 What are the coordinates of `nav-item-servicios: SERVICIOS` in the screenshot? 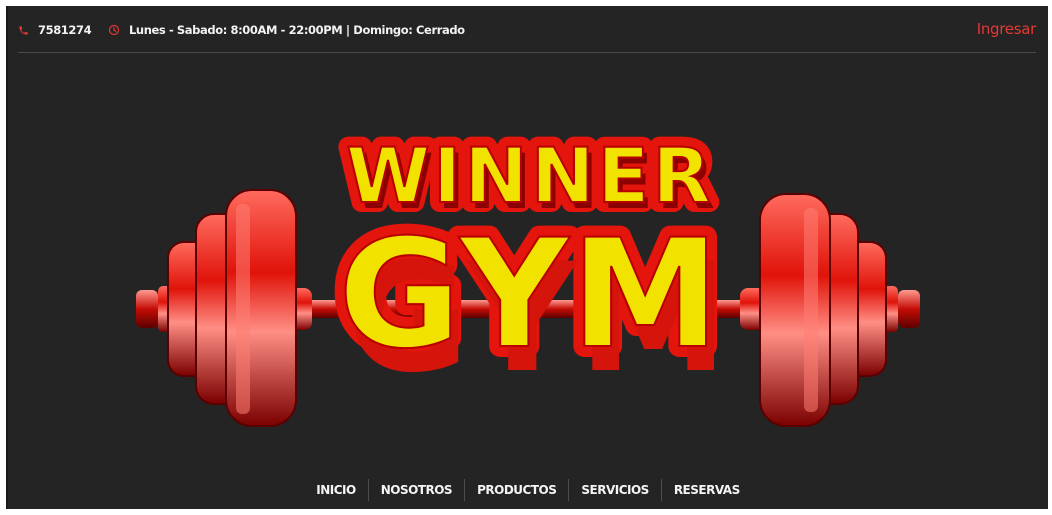 It's located at (614, 490).